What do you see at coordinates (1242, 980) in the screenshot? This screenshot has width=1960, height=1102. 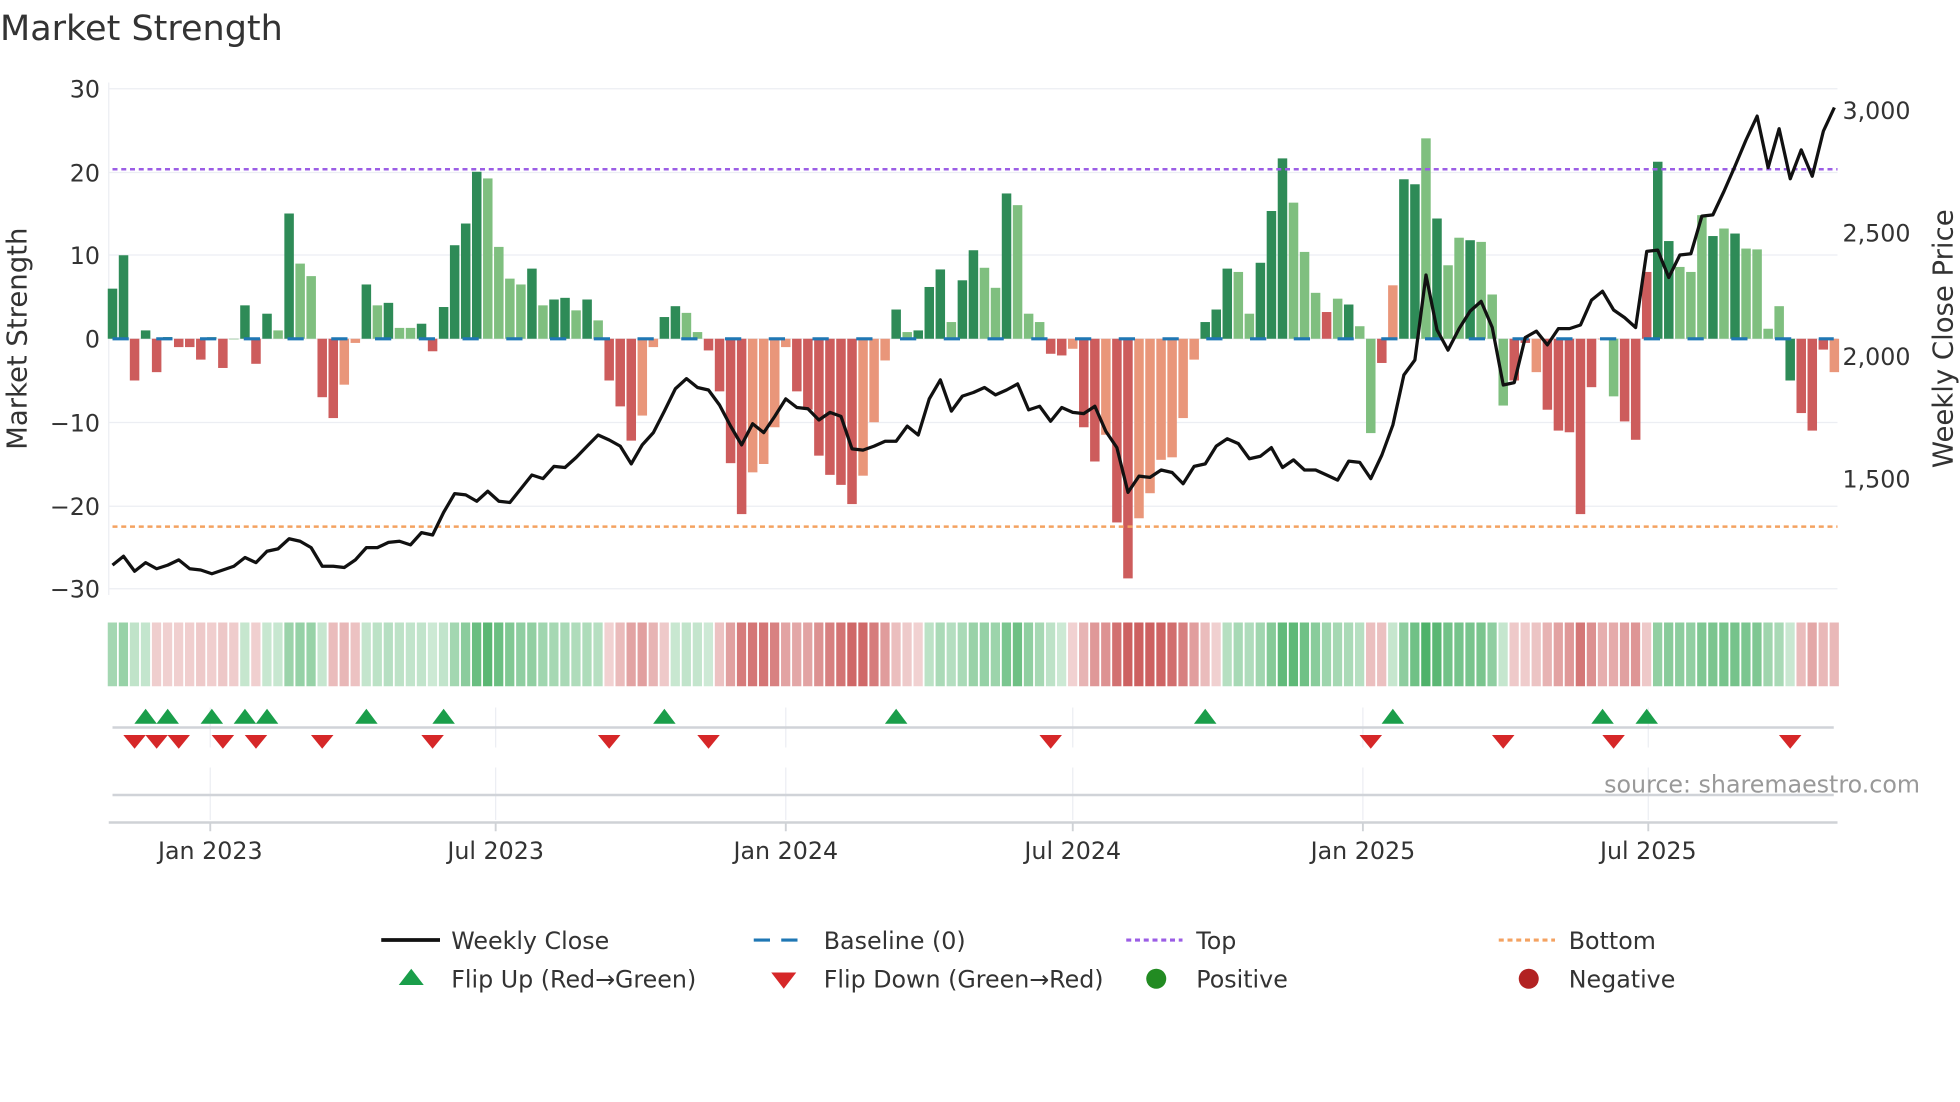 I see `legend-label: Positive` at bounding box center [1242, 980].